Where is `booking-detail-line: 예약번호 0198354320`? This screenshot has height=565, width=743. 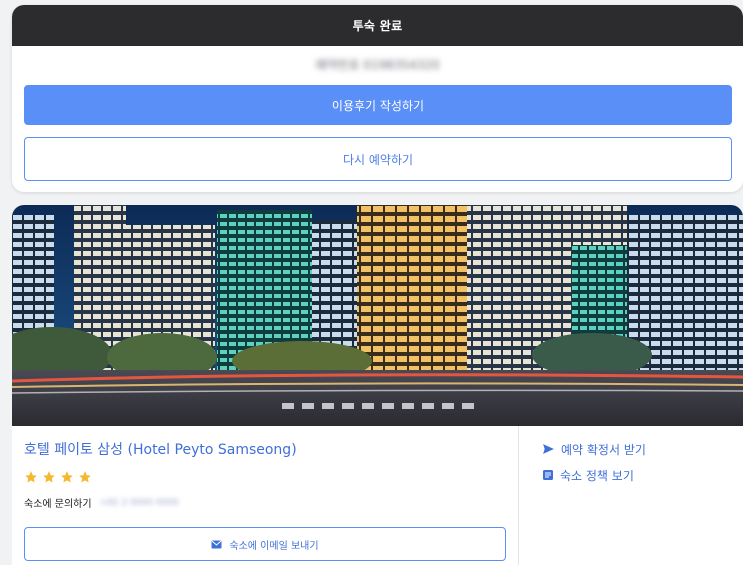
booking-detail-line: 예약번호 0198354320 is located at coordinates (377, 64).